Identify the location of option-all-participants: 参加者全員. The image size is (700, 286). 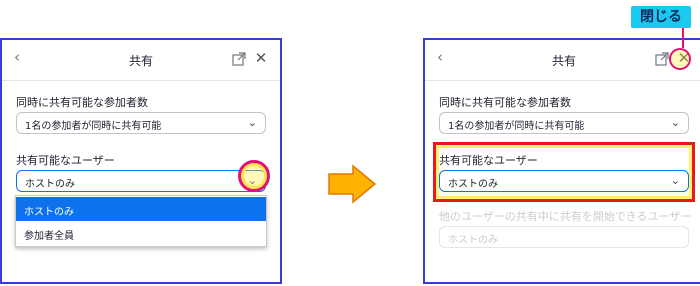
(141, 233).